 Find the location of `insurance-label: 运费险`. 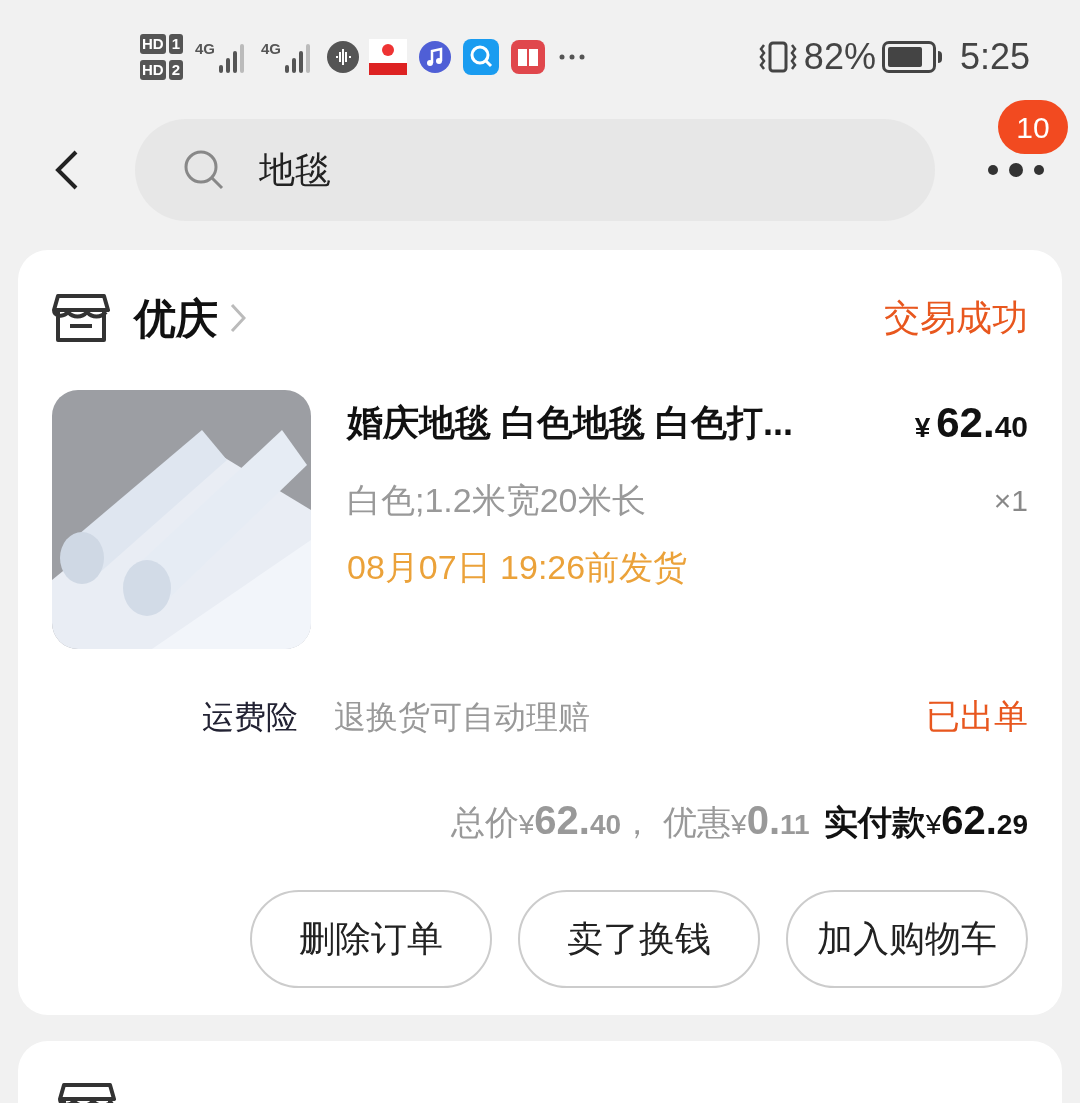

insurance-label: 运费险 is located at coordinates (250, 717).